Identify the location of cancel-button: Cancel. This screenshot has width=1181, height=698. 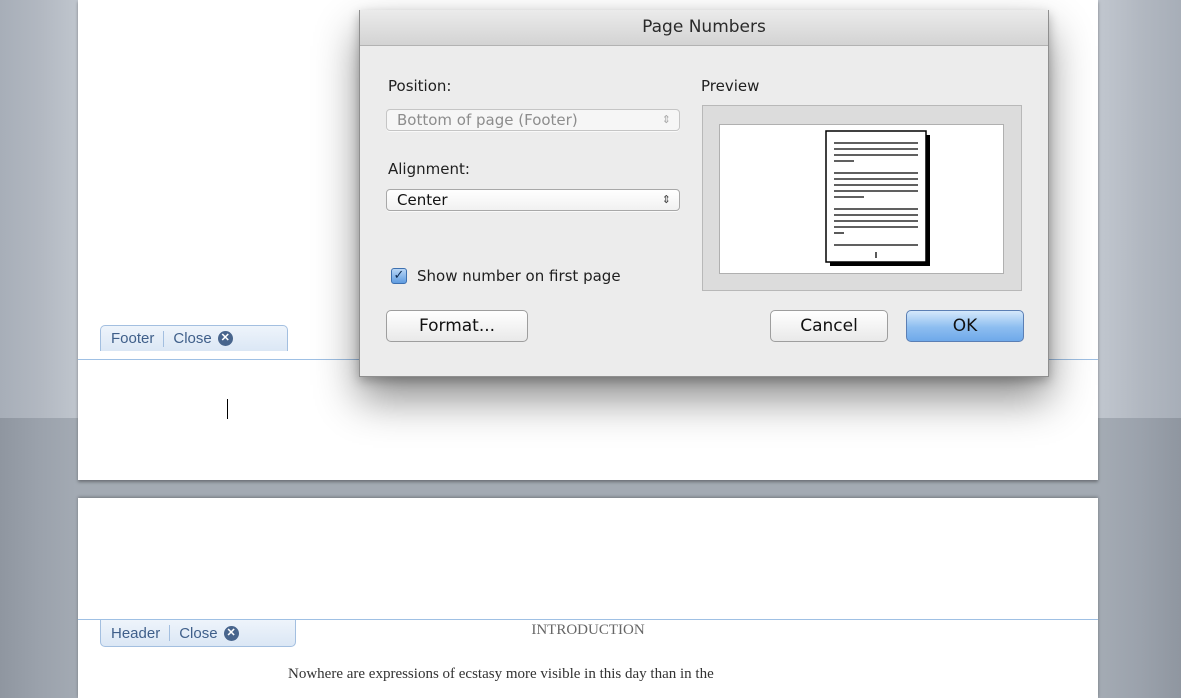
(829, 326).